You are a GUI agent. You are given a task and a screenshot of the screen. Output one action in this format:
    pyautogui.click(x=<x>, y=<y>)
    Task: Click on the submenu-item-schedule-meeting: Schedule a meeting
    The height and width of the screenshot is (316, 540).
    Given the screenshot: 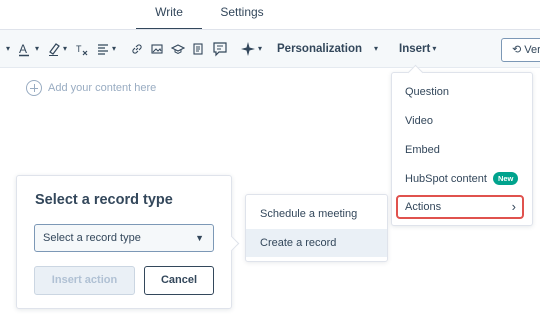 What is the action you would take?
    pyautogui.click(x=316, y=214)
    